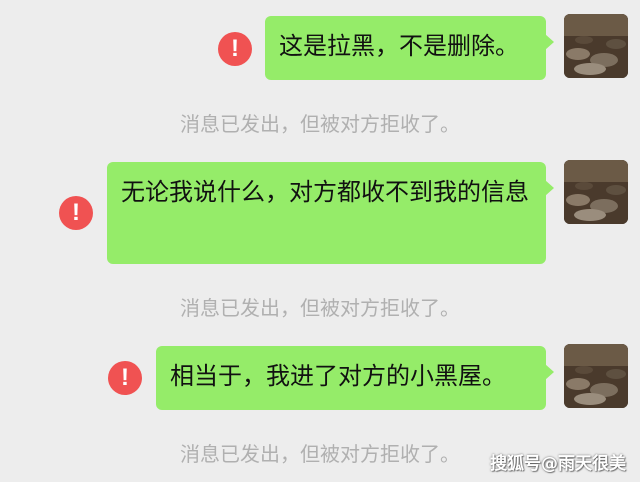  I want to click on message-text: 无论我说什么，对方都收不到我的信息, so click(325, 192).